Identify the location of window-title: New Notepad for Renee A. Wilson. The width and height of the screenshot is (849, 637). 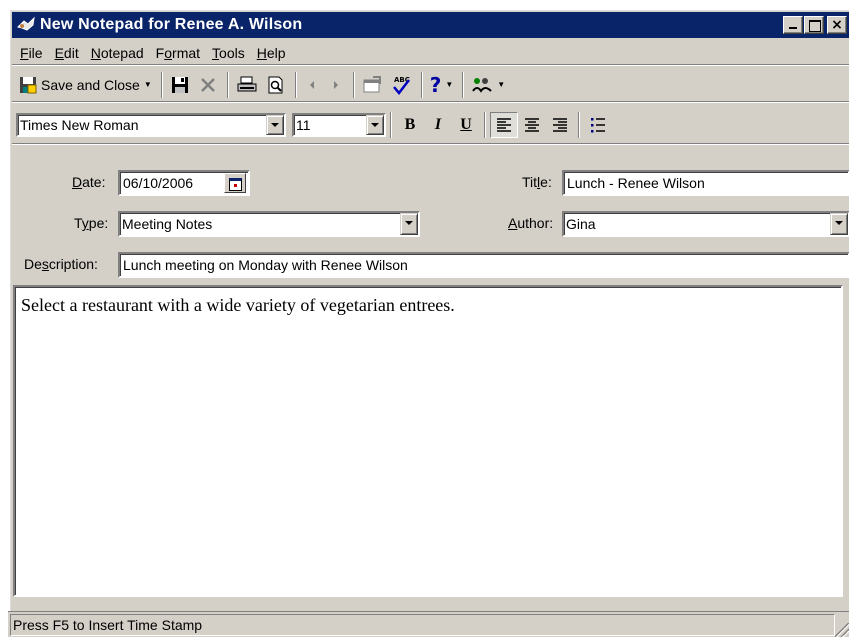
(171, 24).